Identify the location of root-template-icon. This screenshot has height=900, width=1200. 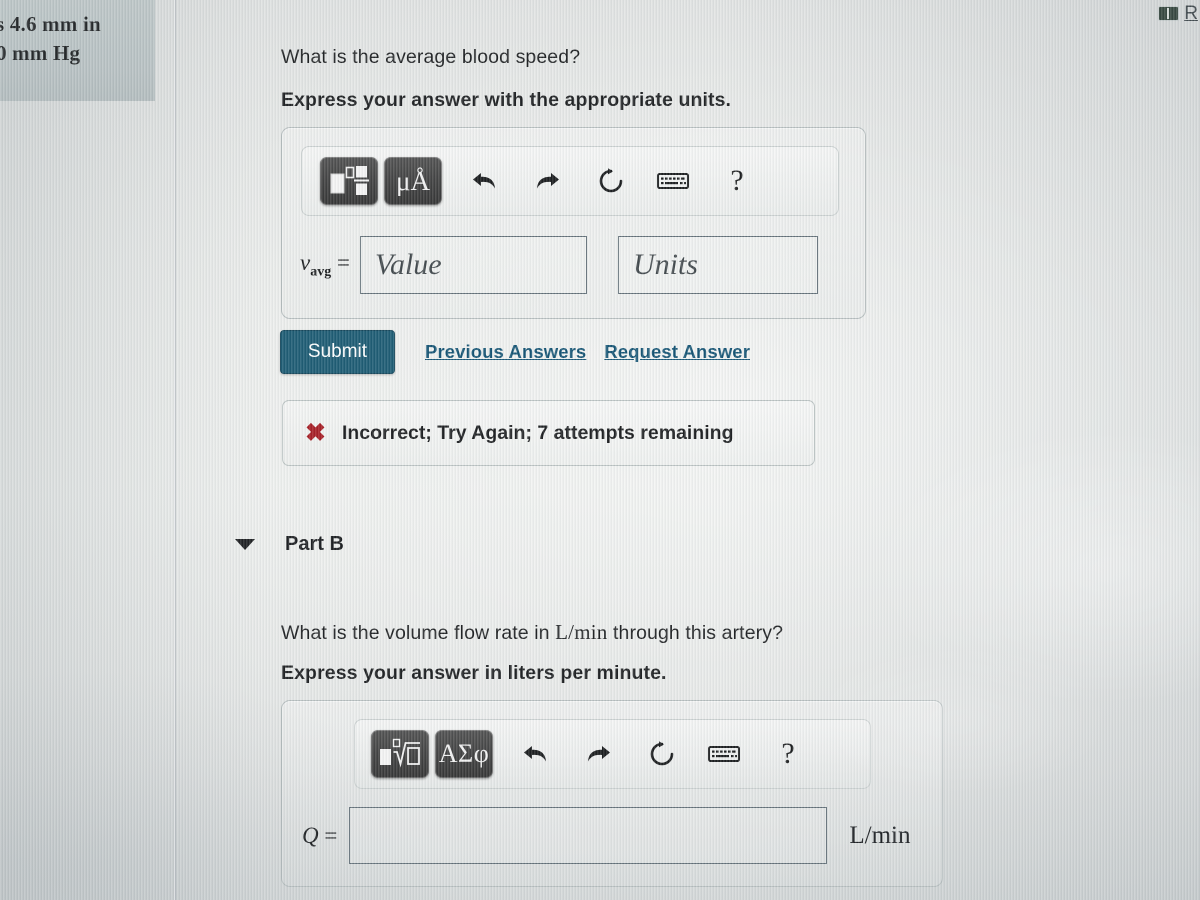
(400, 753).